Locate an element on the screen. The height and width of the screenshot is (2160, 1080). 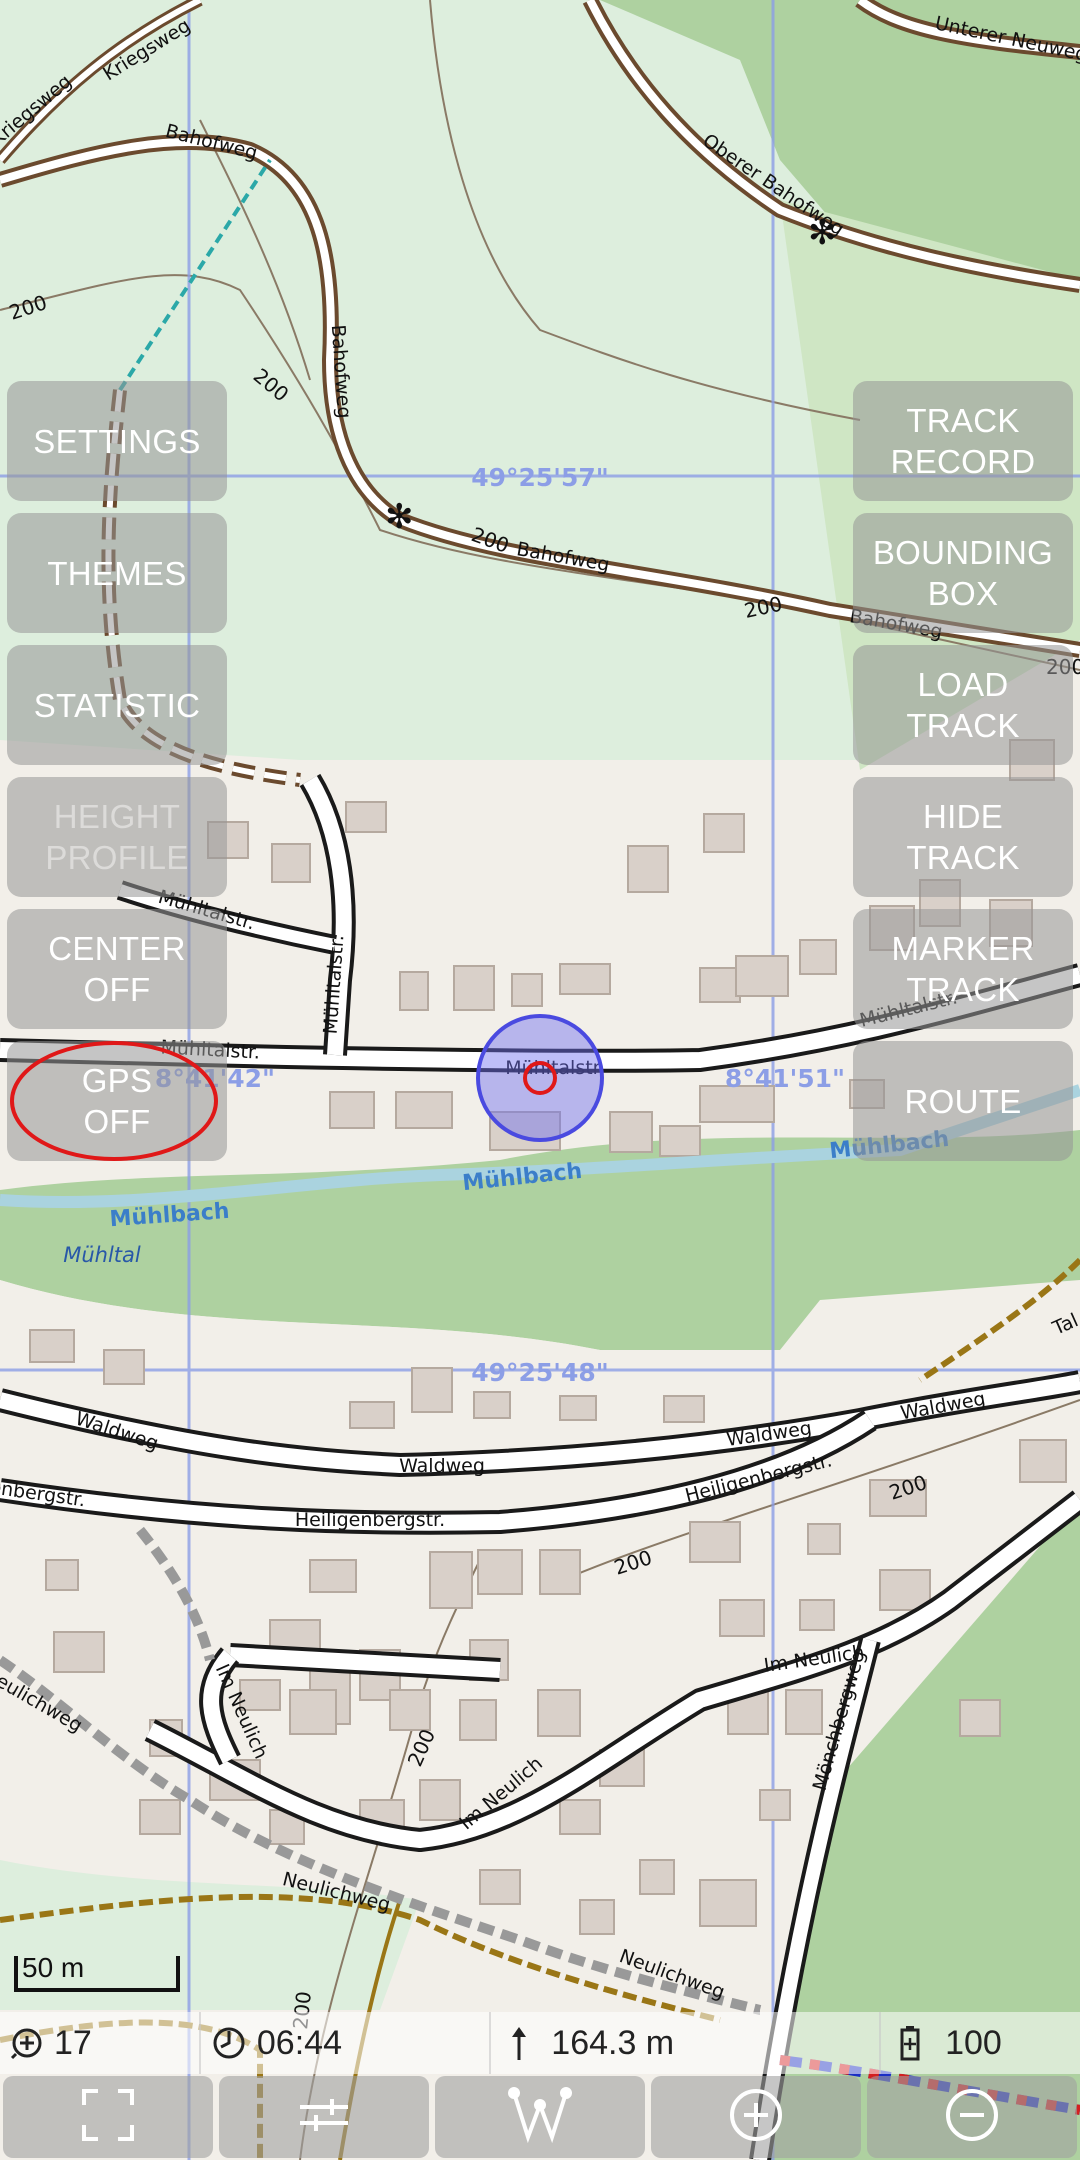
track-record-button: TRACK RECORD is located at coordinates (963, 441).